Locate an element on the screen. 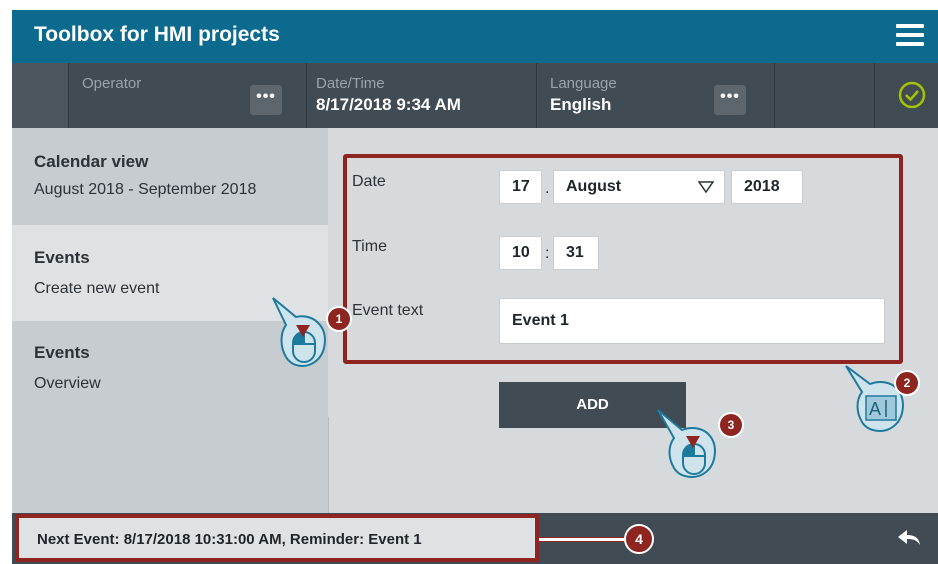 Image resolution: width=938 pixels, height=564 pixels. datetime-label: Date/Time is located at coordinates (350, 83).